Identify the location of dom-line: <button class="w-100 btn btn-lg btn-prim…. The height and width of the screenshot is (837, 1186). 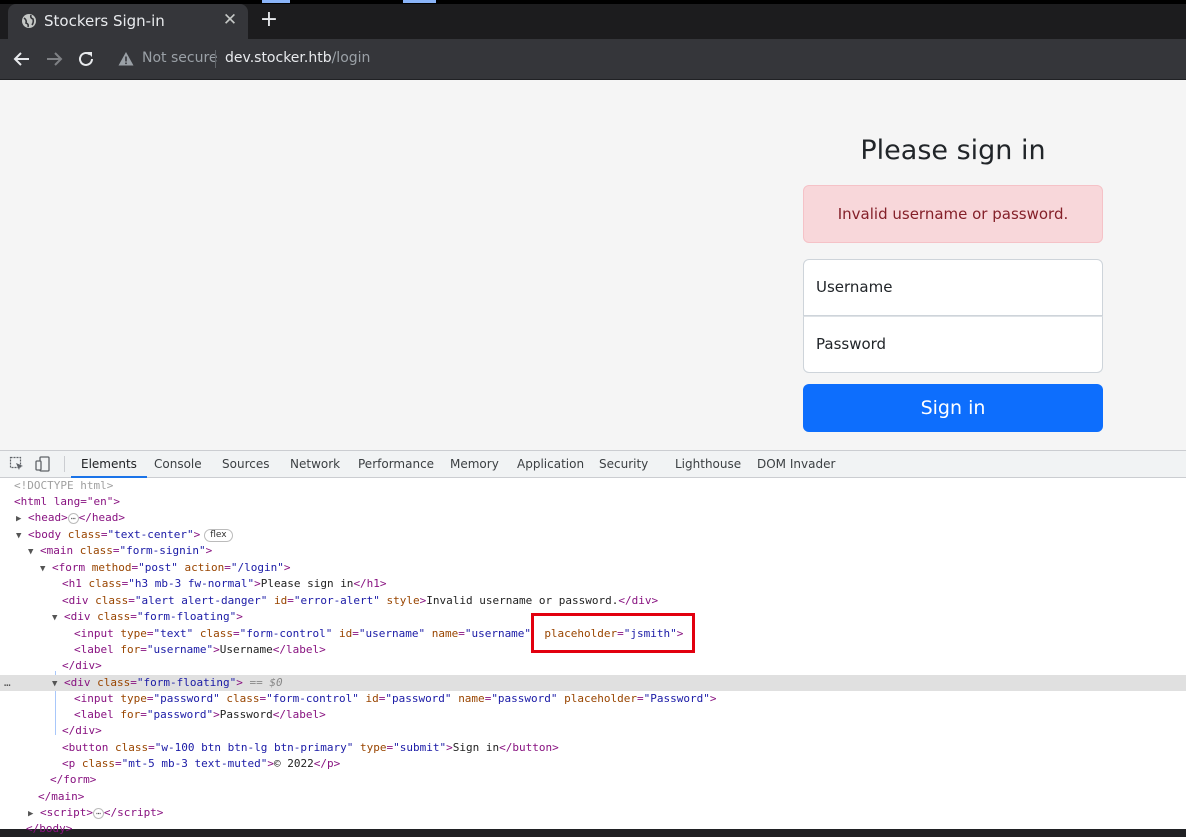
(593, 748).